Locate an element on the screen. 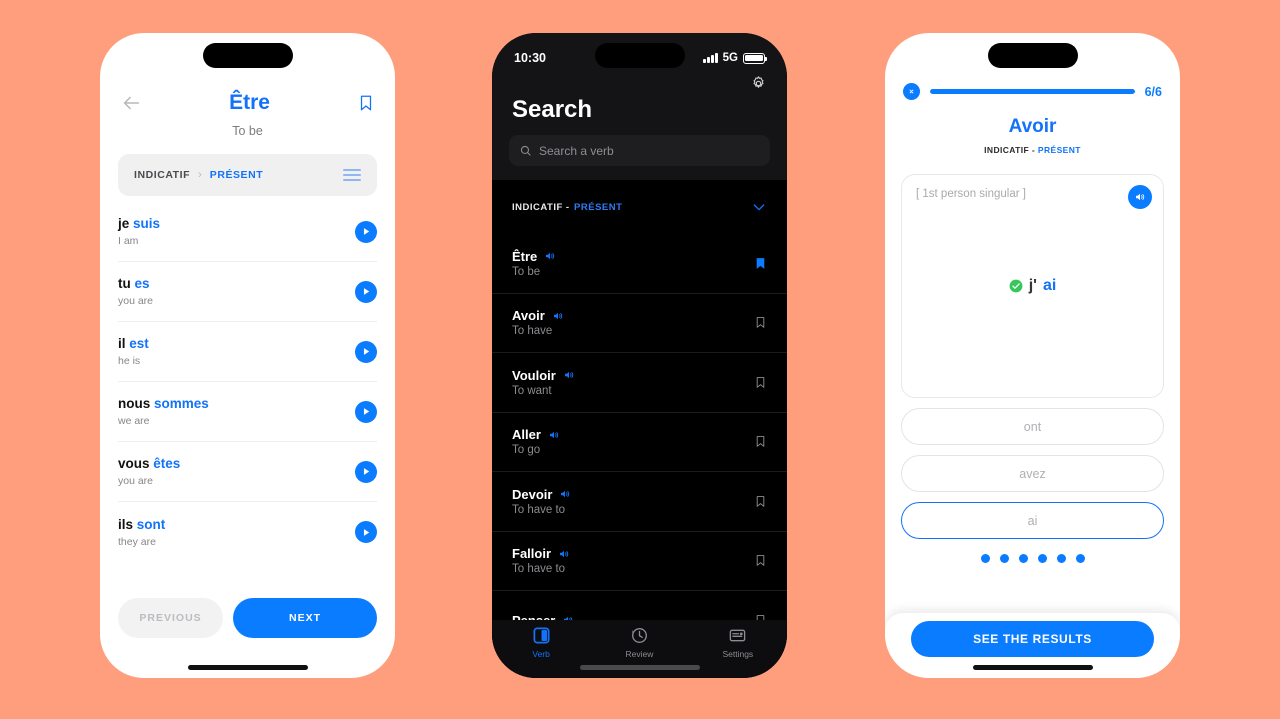 The width and height of the screenshot is (1280, 719). tab-verb: Verb is located at coordinates (541, 642).